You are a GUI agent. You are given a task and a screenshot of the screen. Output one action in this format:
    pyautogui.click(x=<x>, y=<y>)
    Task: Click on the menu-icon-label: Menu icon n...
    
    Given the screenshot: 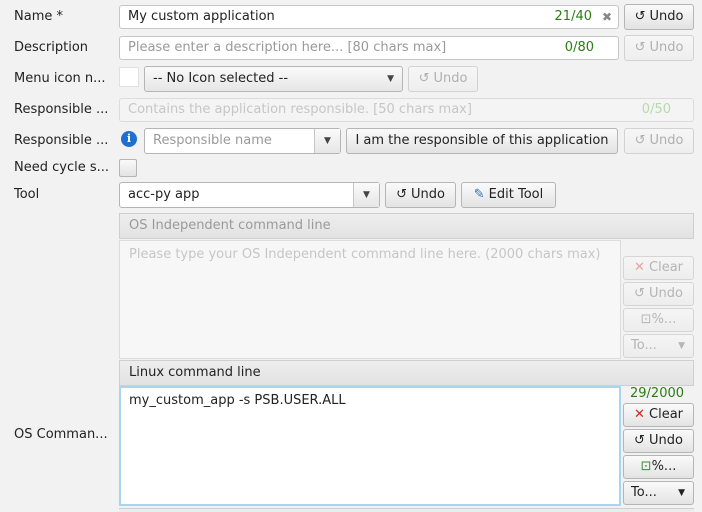 What is the action you would take?
    pyautogui.click(x=60, y=78)
    